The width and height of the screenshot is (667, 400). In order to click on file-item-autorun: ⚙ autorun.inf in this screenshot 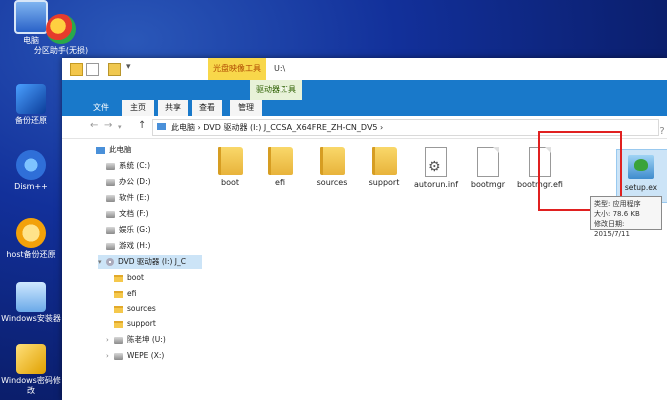, I will do `click(436, 164)`.